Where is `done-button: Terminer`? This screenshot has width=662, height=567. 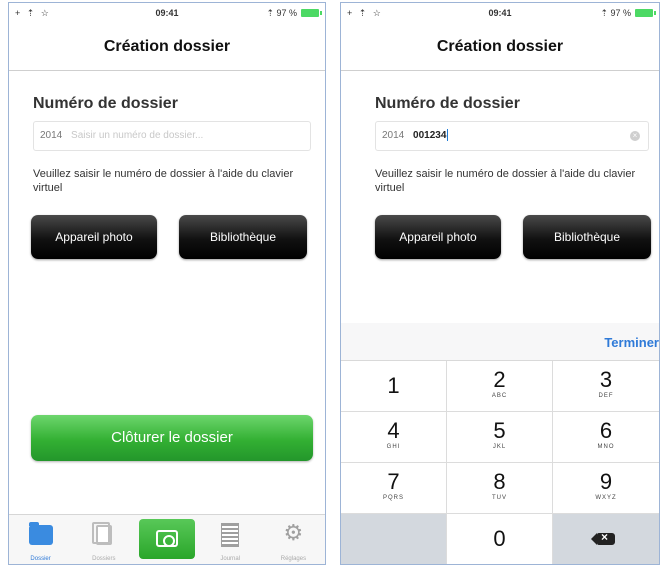
done-button: Terminer is located at coordinates (631, 342).